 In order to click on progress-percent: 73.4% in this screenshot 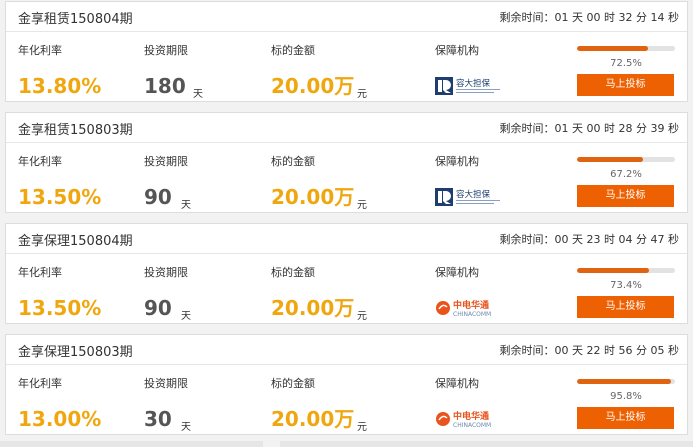, I will do `click(626, 285)`.